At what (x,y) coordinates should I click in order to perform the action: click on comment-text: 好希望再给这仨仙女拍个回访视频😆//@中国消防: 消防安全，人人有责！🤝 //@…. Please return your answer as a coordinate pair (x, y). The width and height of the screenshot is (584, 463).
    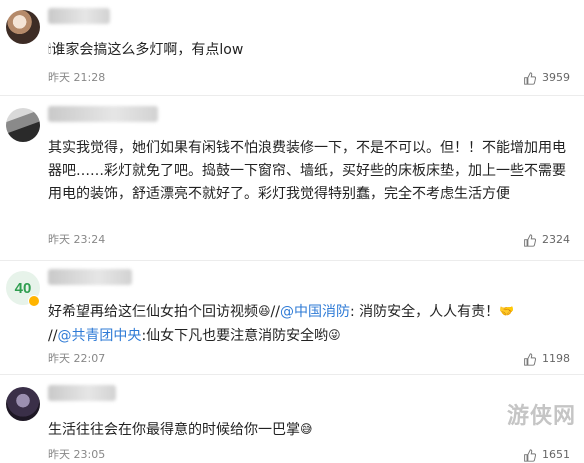
    Looking at the image, I should click on (312, 324).